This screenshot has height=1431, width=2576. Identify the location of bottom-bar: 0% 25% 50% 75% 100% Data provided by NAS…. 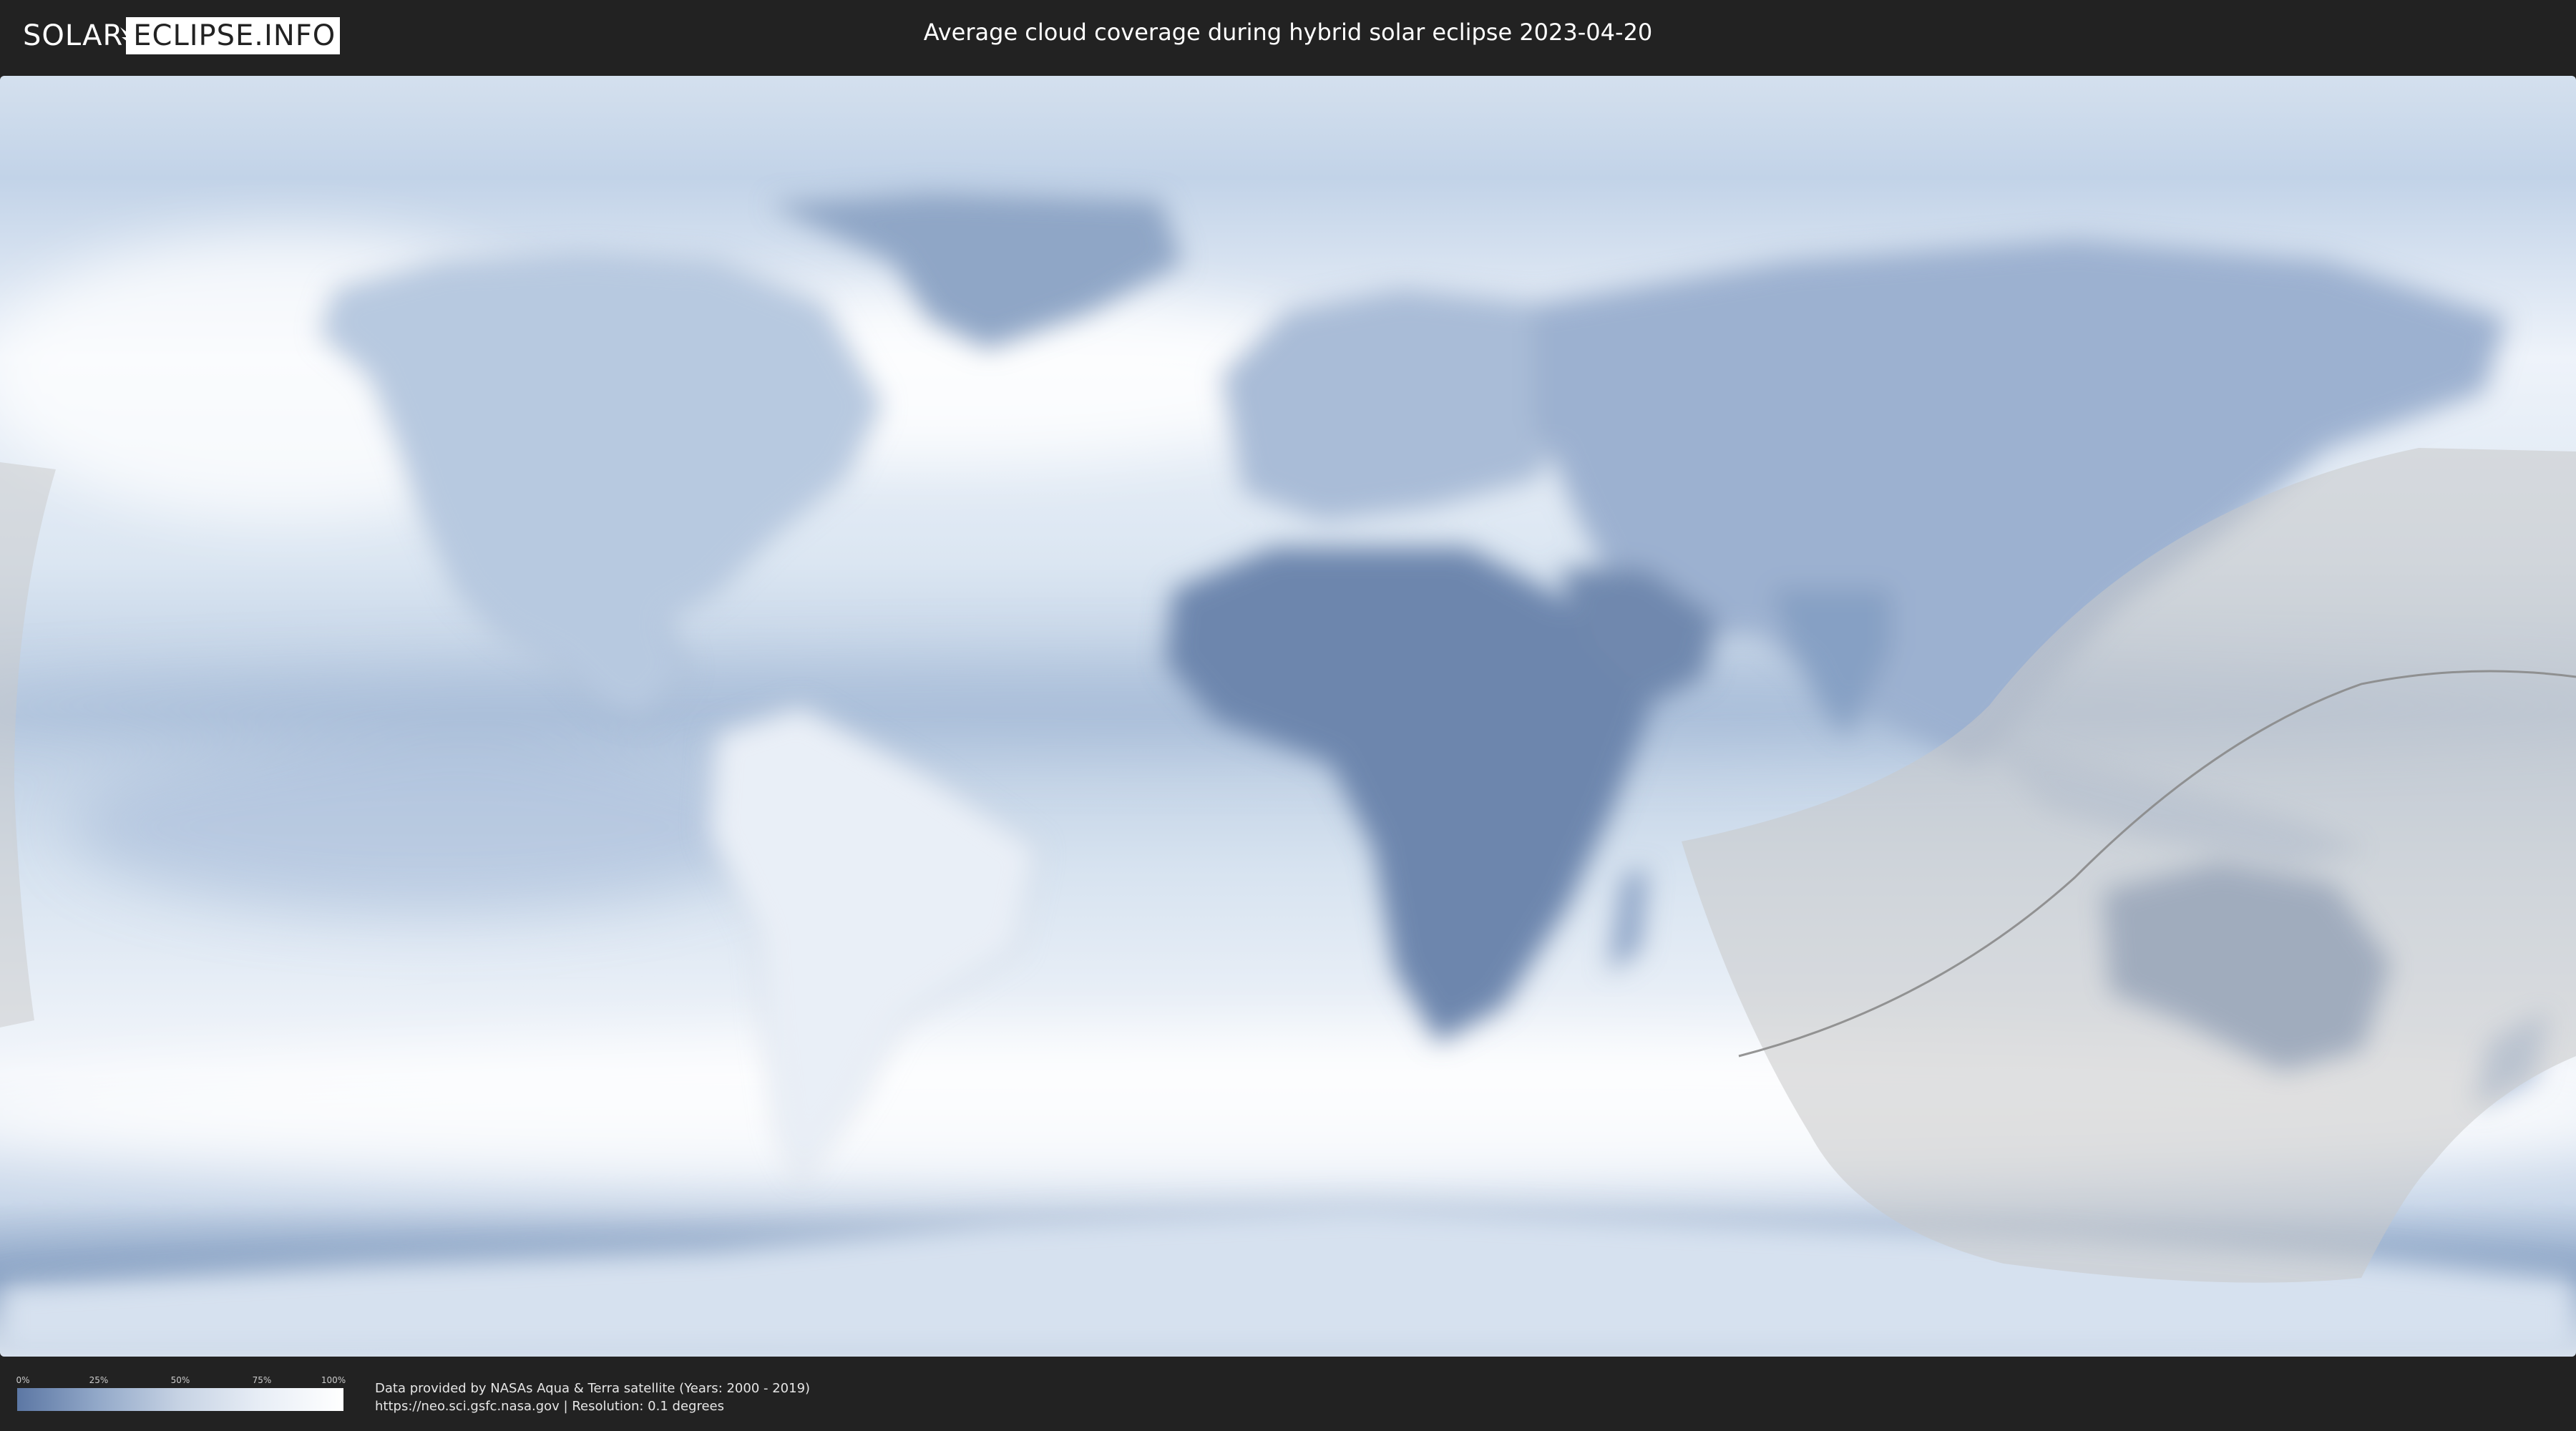
(1288, 1394).